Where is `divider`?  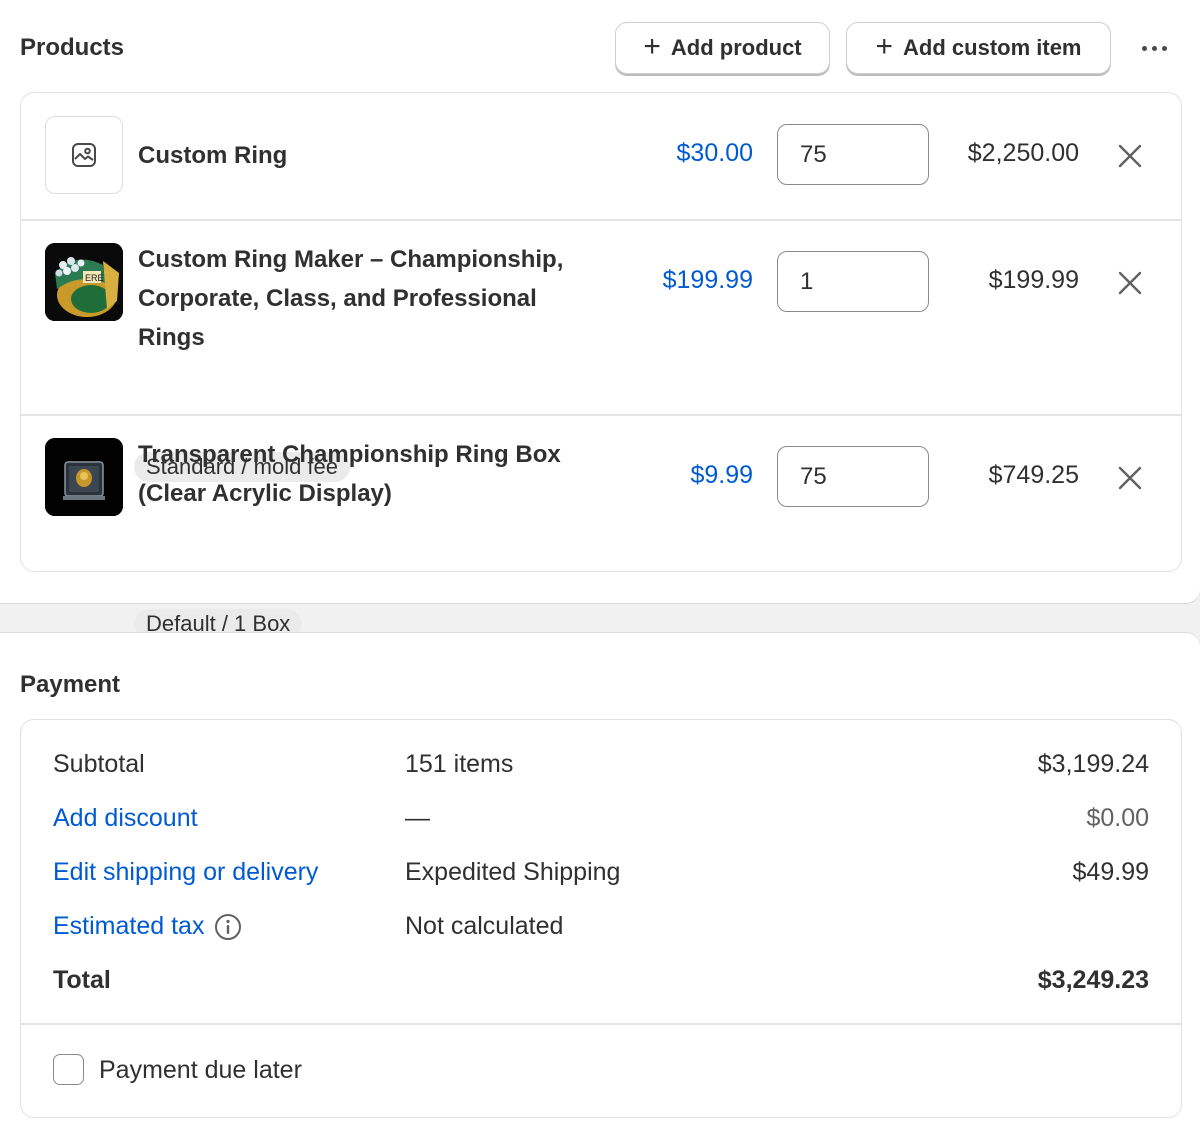 divider is located at coordinates (601, 1024).